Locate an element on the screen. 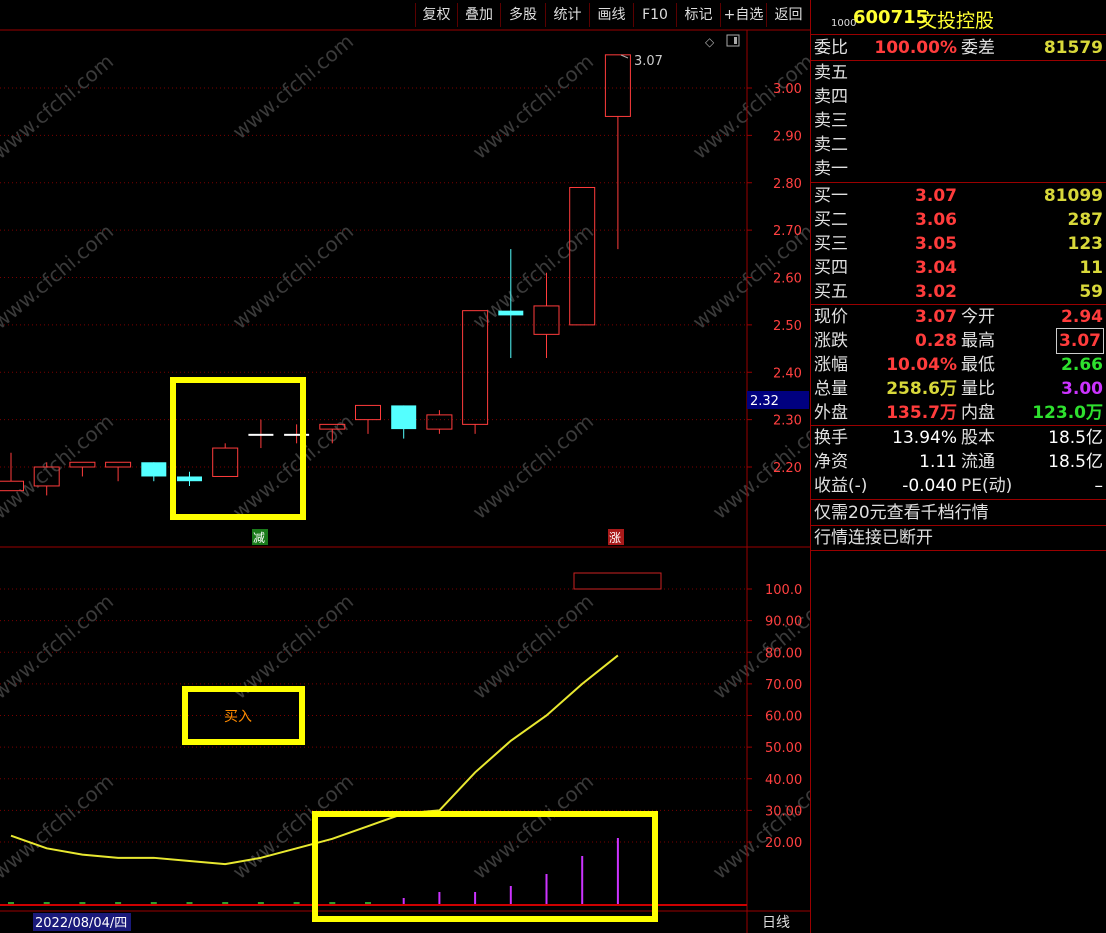  period-label: 日线 is located at coordinates (776, 923).